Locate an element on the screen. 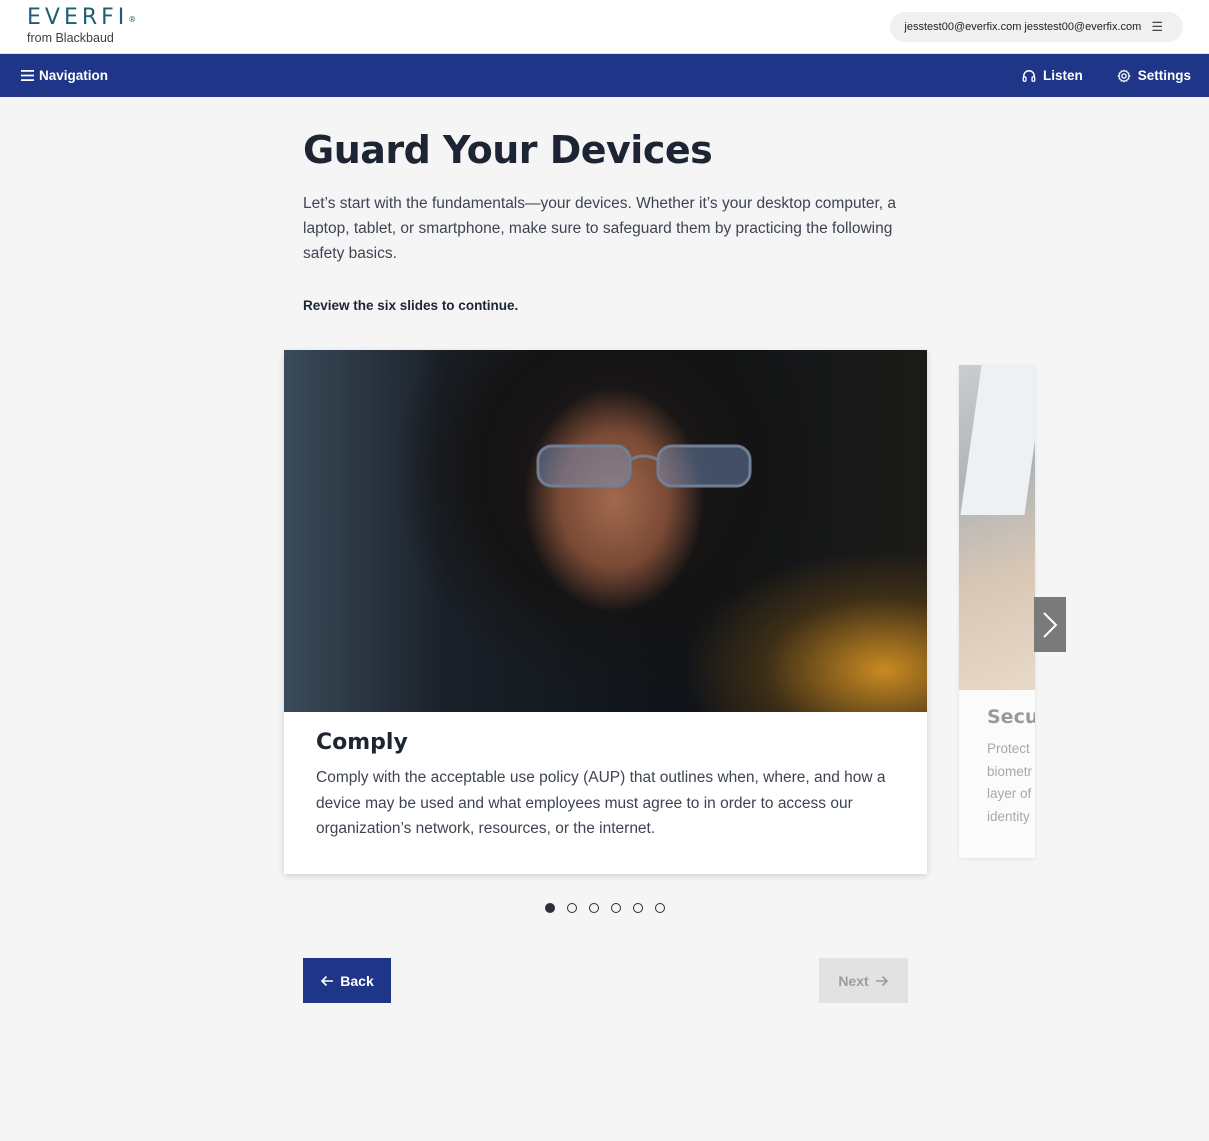 The image size is (1209, 1141). slide-photo-laptop is located at coordinates (997, 527).